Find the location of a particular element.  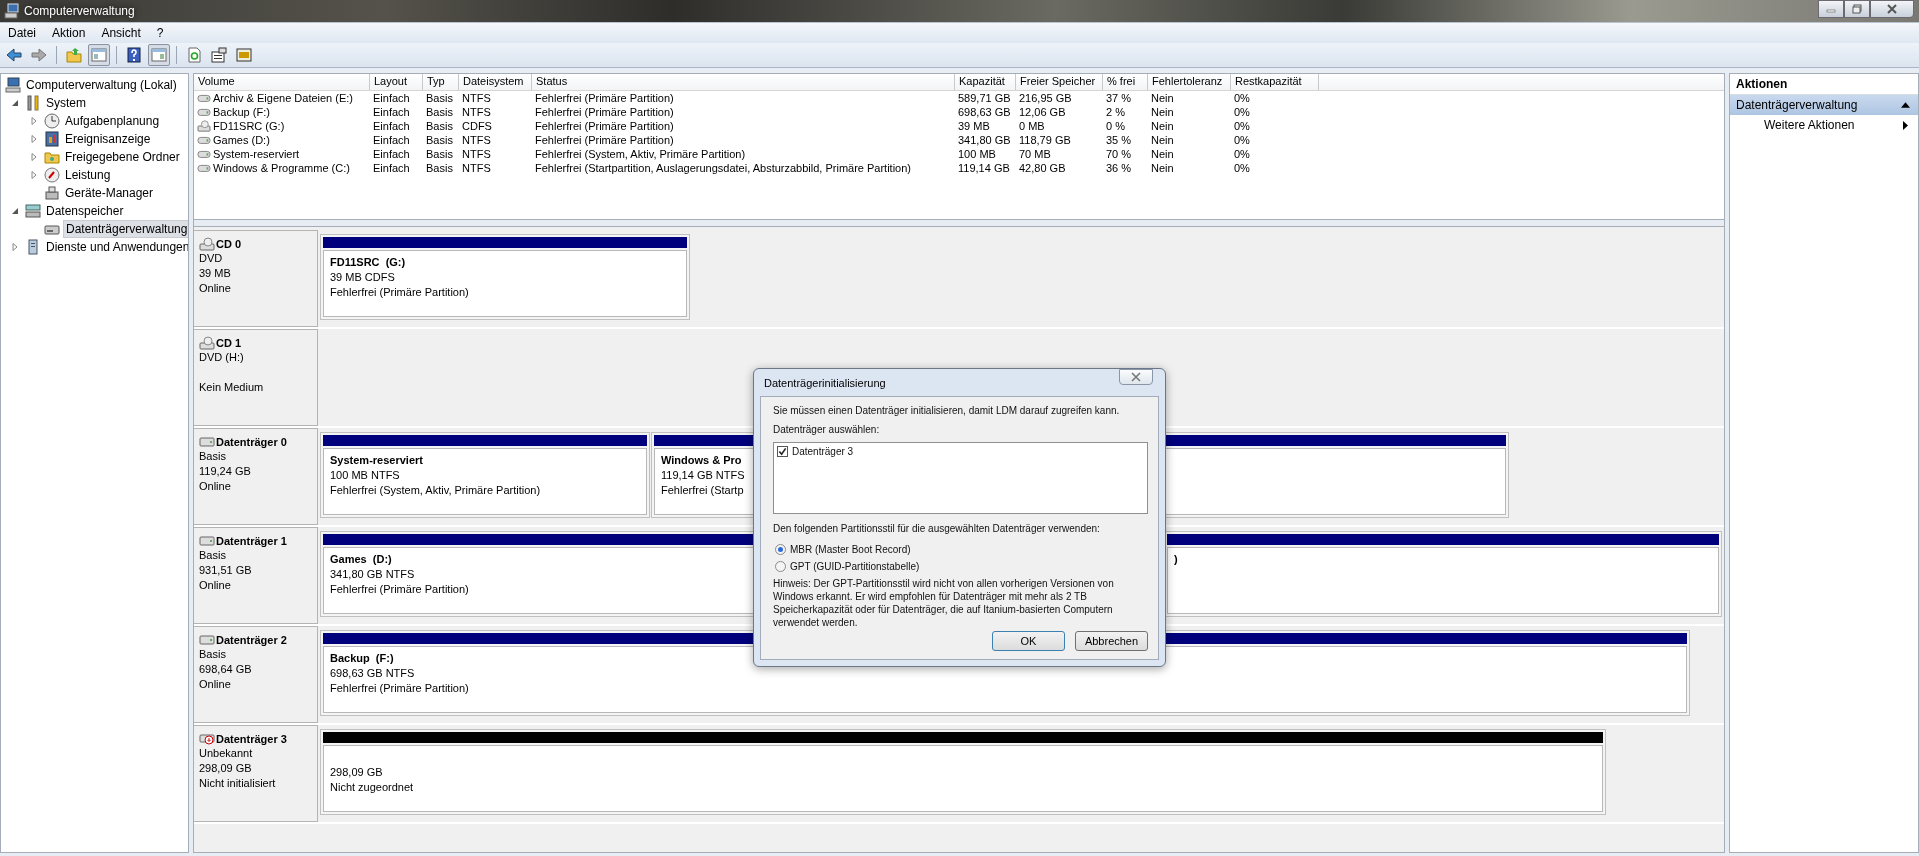

disk-size: 931,51 GB is located at coordinates (226, 570).